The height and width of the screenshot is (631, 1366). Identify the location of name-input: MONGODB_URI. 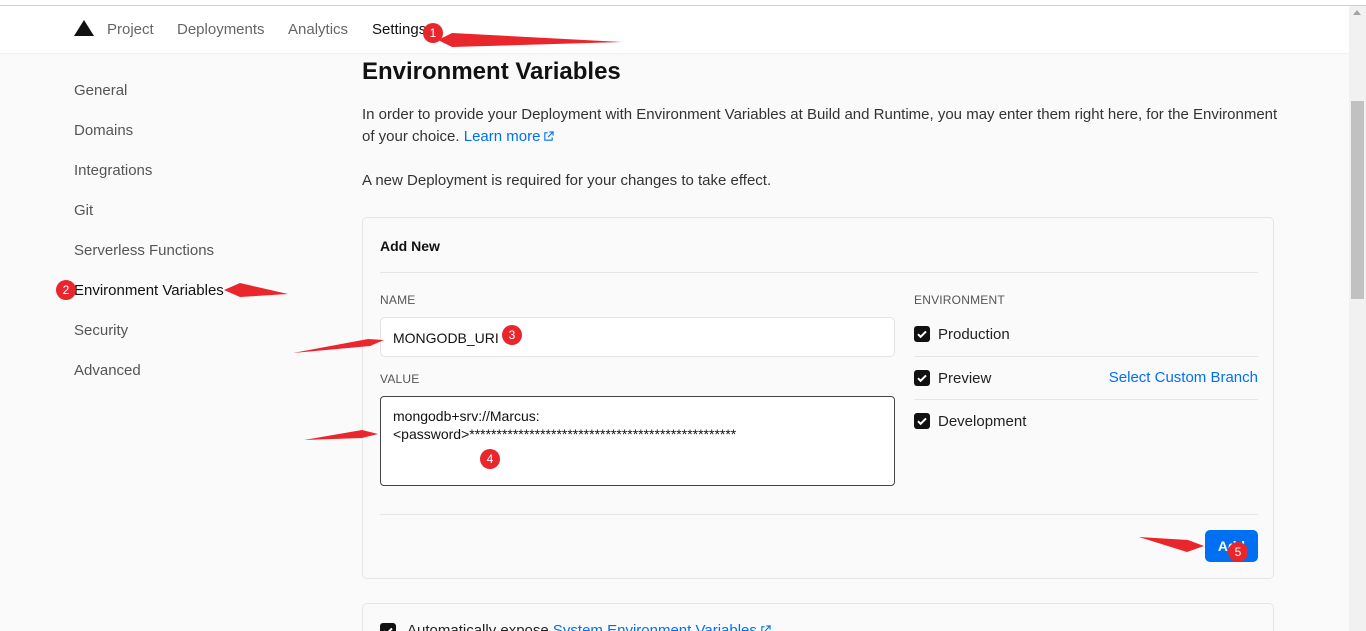
(637, 337).